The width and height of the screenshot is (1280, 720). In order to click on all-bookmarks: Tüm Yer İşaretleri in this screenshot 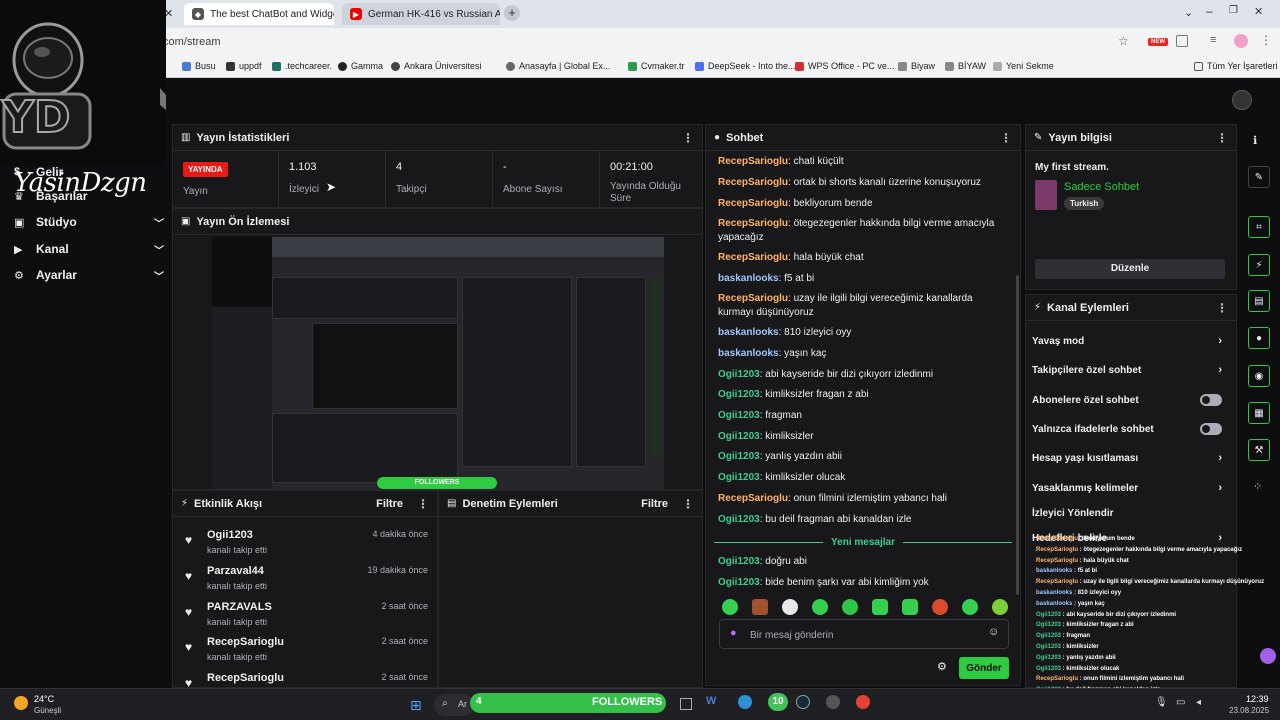, I will do `click(1236, 66)`.